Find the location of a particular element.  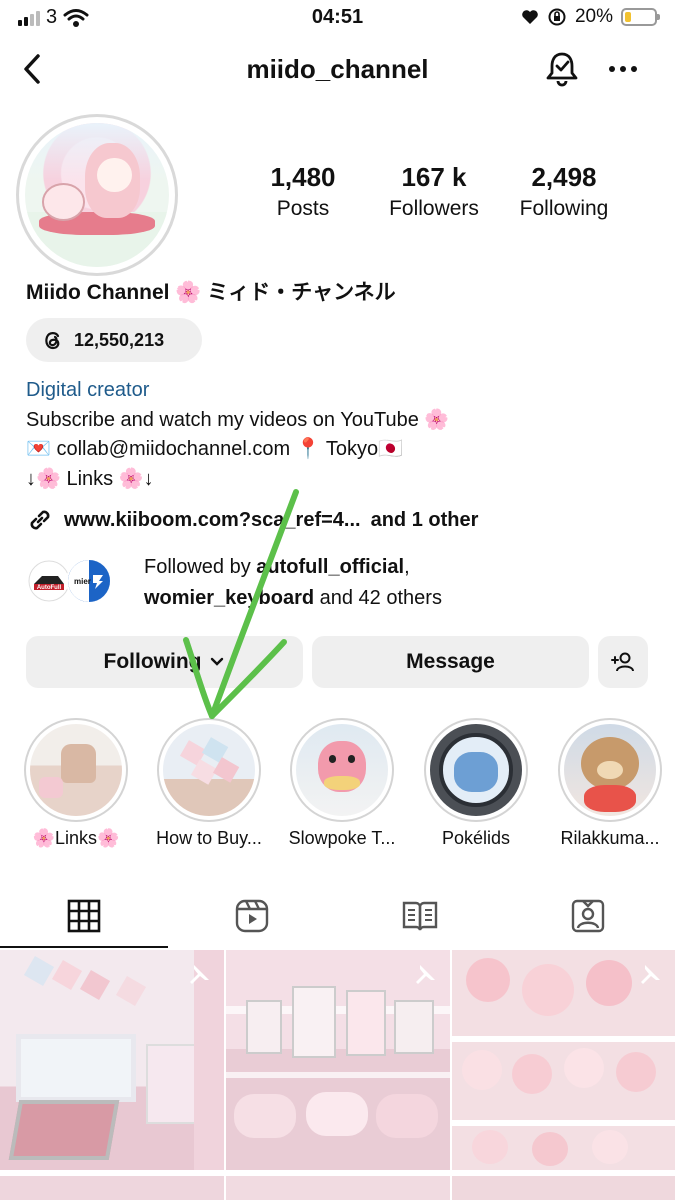

followed-by-prefix: Followed by is located at coordinates (200, 567).